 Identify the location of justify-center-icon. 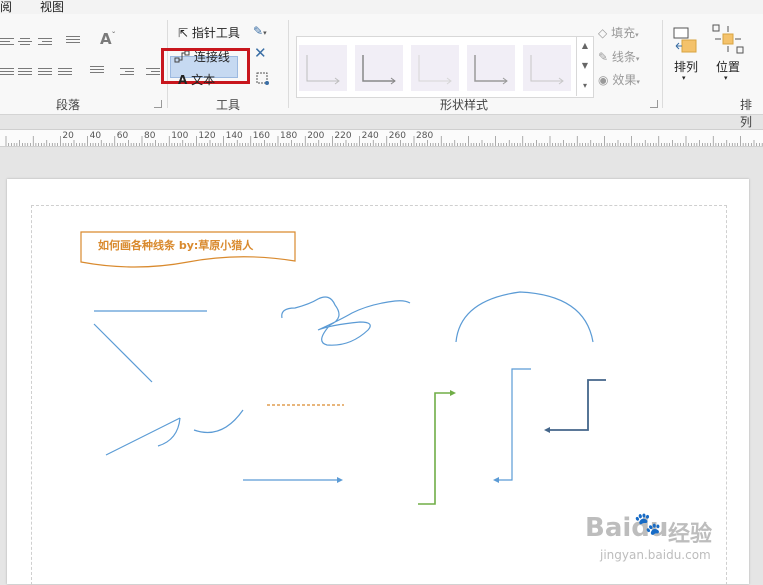
(25, 72).